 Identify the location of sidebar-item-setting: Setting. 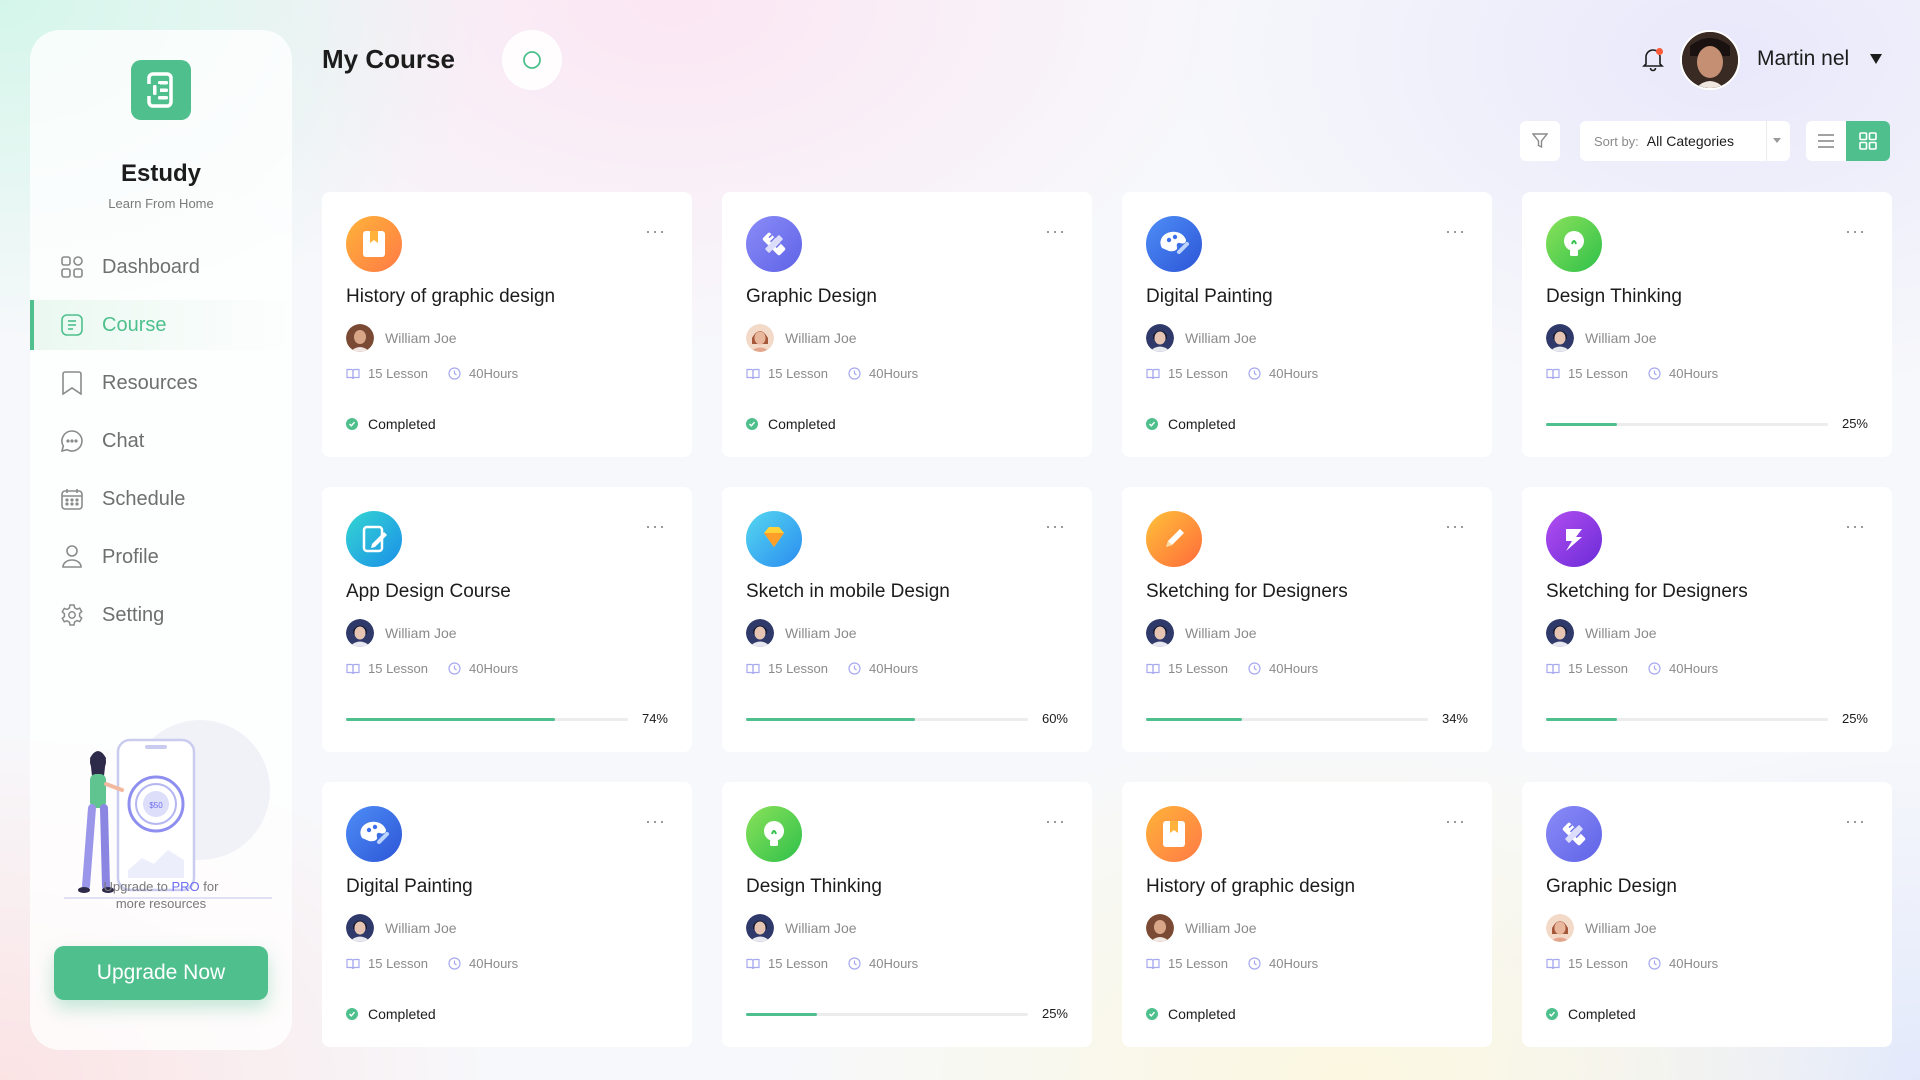
(161, 615).